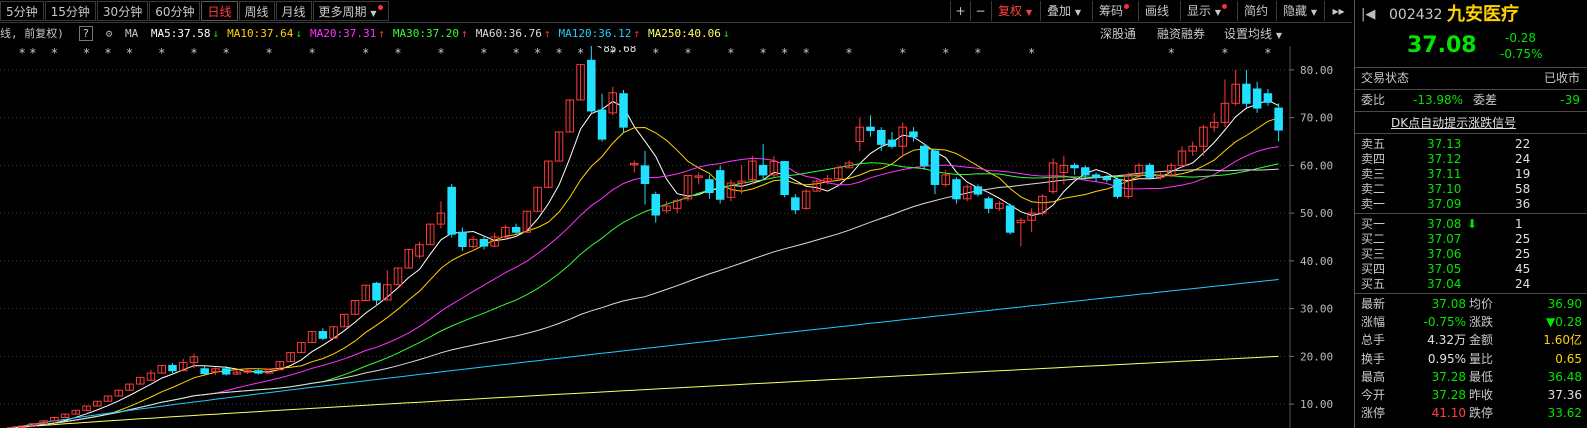 This screenshot has width=1587, height=428. Describe the element at coordinates (960, 11) in the screenshot. I see `zoom-in-button: +` at that location.